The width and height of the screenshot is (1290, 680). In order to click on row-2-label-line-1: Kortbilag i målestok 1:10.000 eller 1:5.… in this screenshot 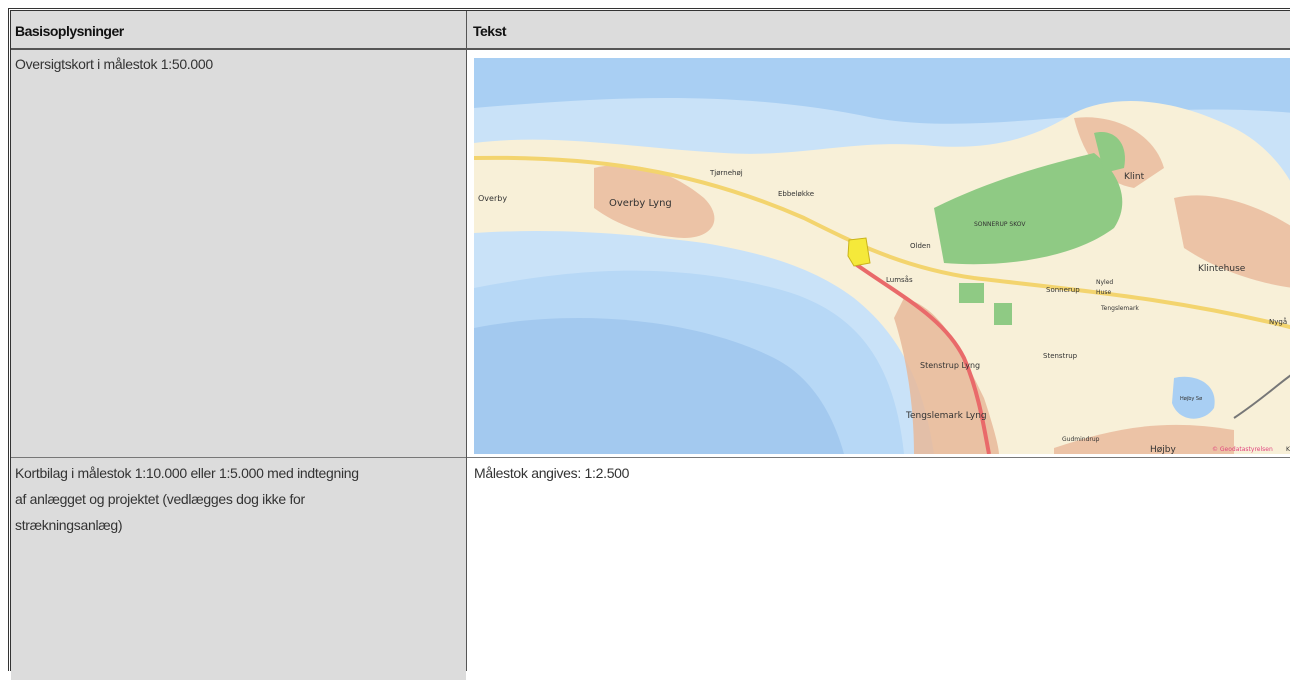, I will do `click(187, 473)`.